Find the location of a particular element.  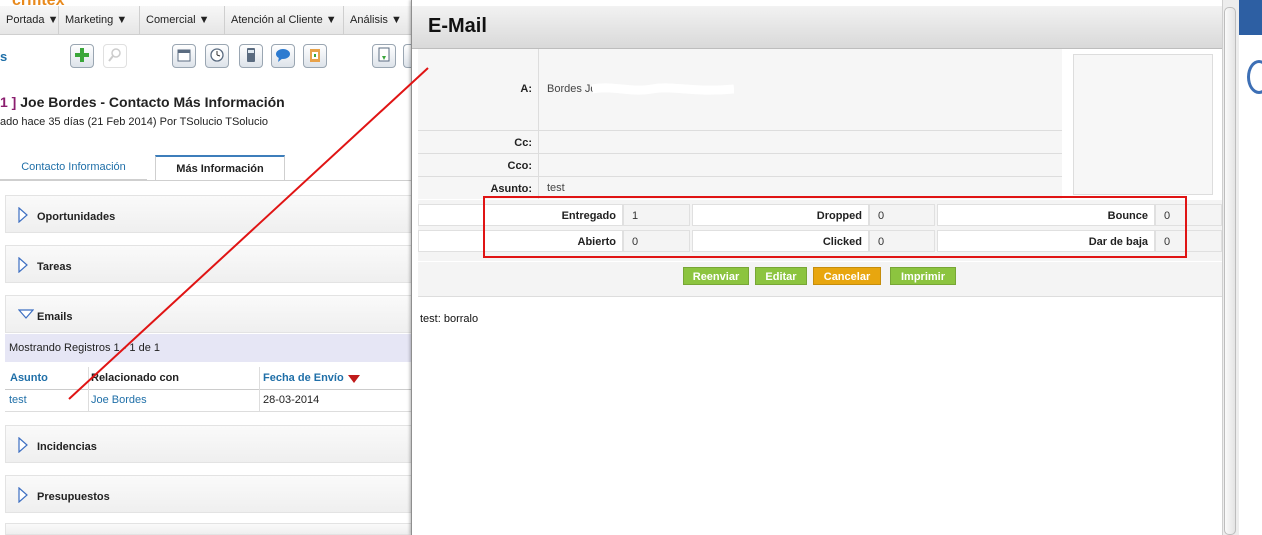

search-icon is located at coordinates (115, 56).